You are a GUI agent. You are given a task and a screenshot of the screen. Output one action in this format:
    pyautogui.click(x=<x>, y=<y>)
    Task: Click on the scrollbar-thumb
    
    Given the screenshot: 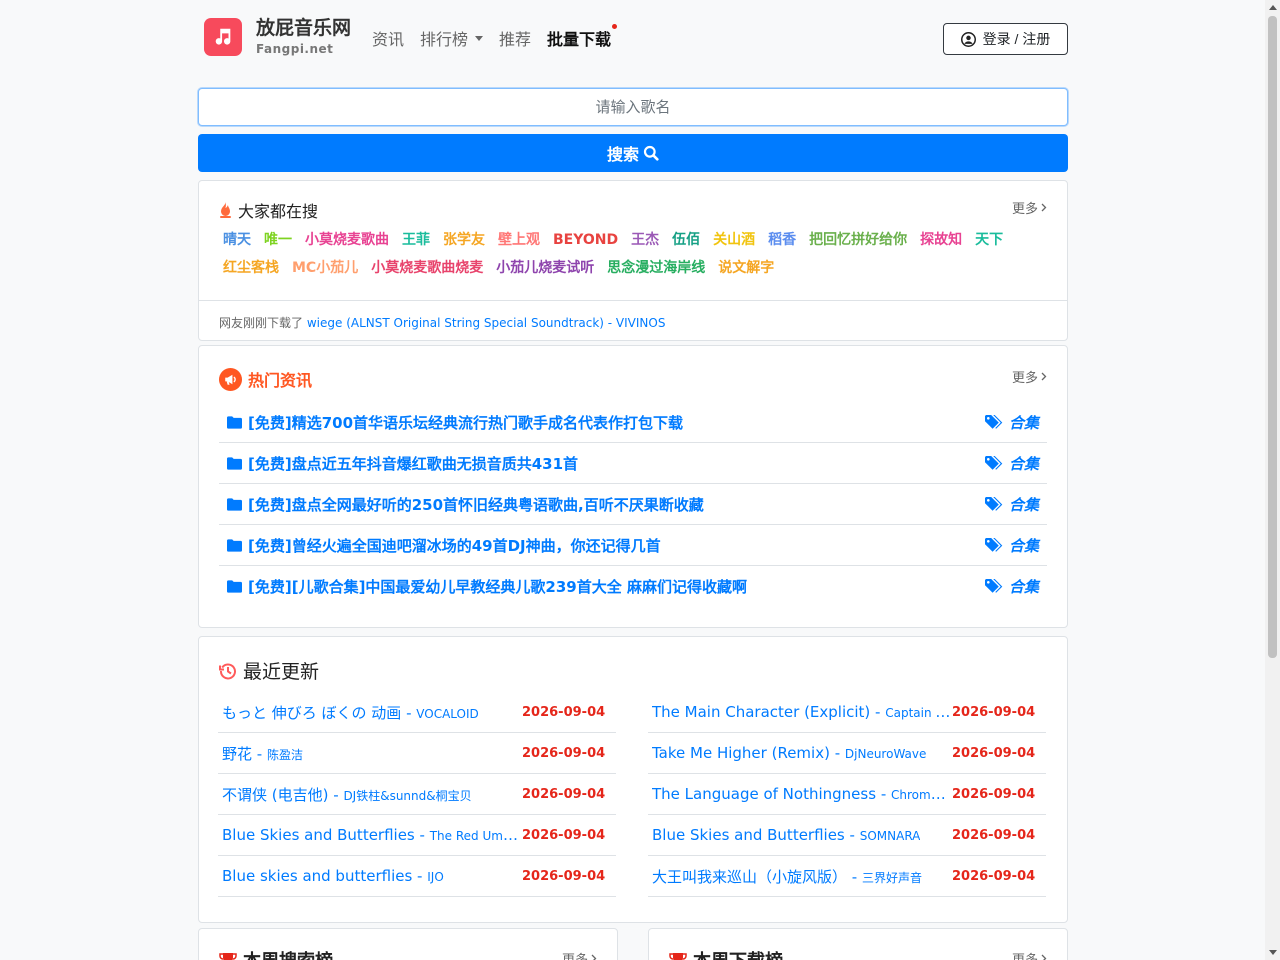 What is the action you would take?
    pyautogui.click(x=1272, y=337)
    